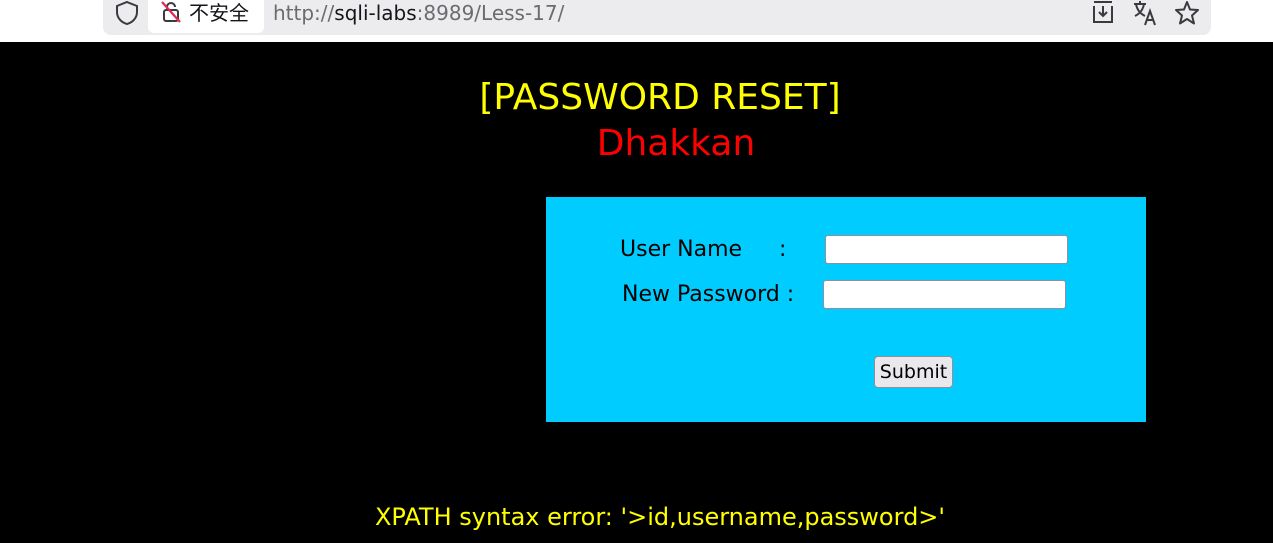 The width and height of the screenshot is (1273, 543). Describe the element at coordinates (657, 17) in the screenshot. I see `address-bar` at that location.